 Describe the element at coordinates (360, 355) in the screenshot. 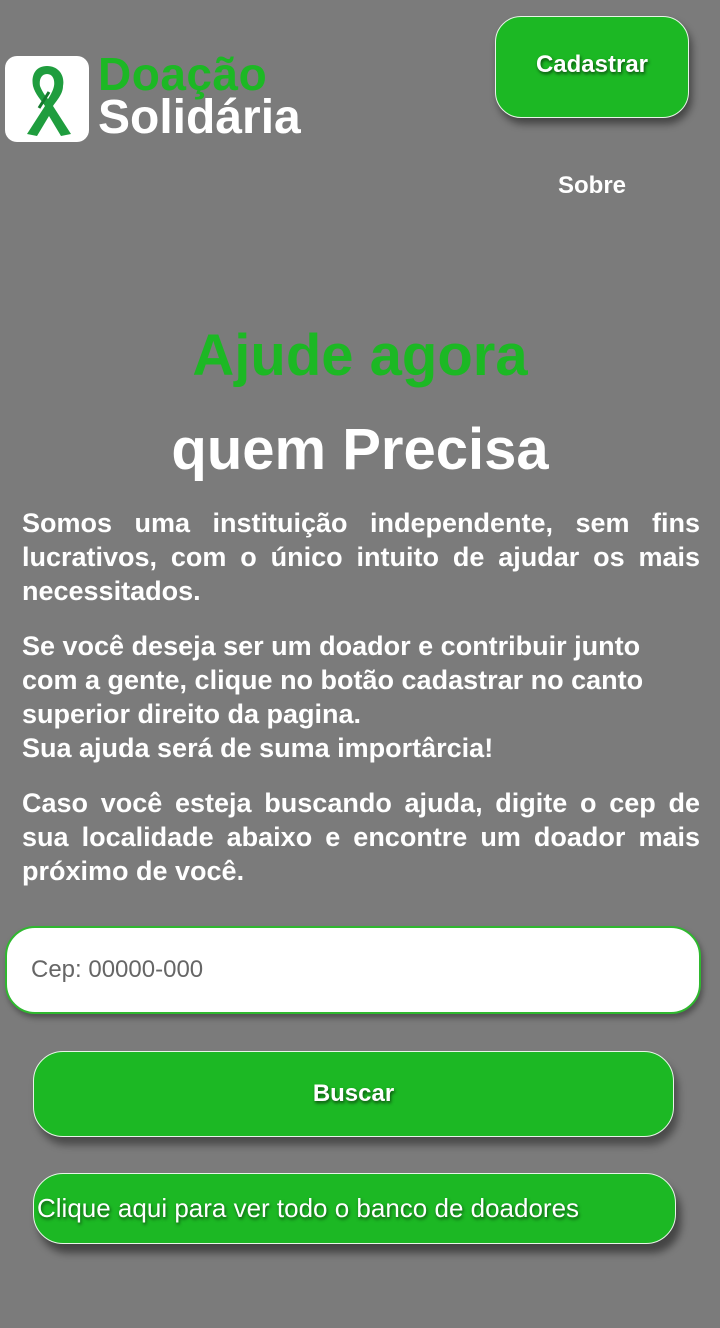

I see `headline-ajude-agora: Ajude agora` at that location.